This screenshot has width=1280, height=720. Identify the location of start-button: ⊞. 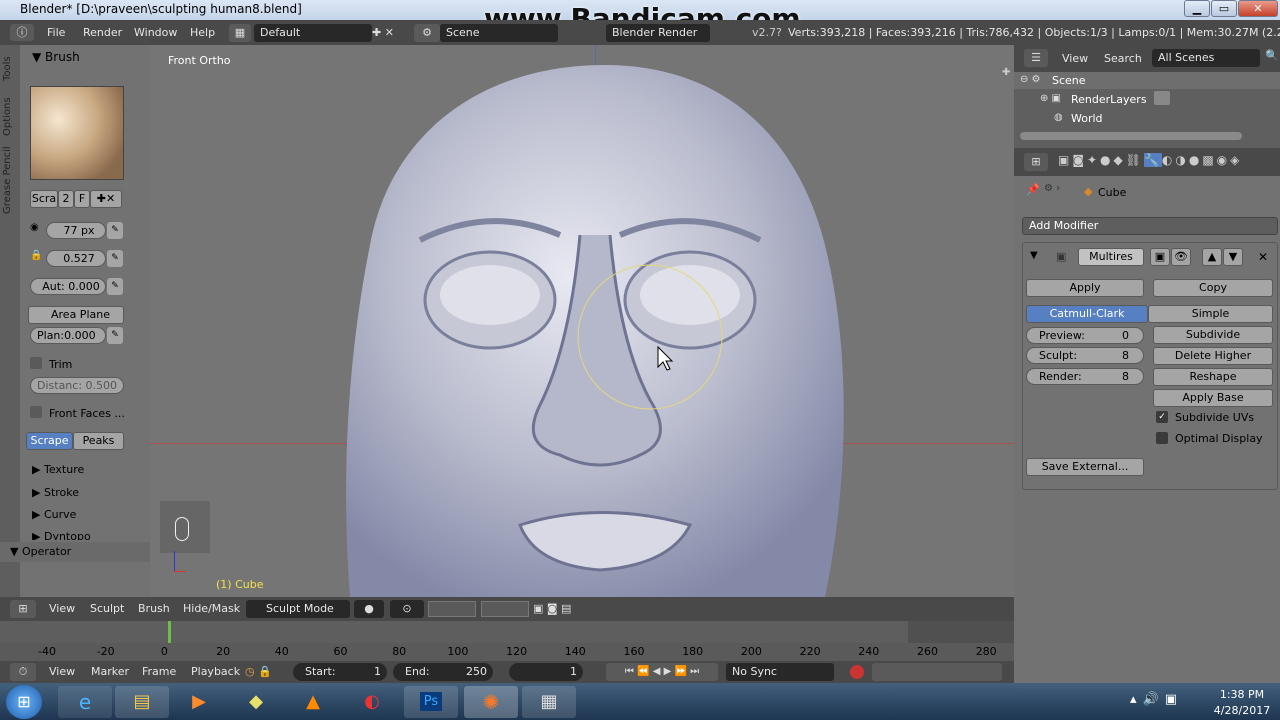
(24, 702).